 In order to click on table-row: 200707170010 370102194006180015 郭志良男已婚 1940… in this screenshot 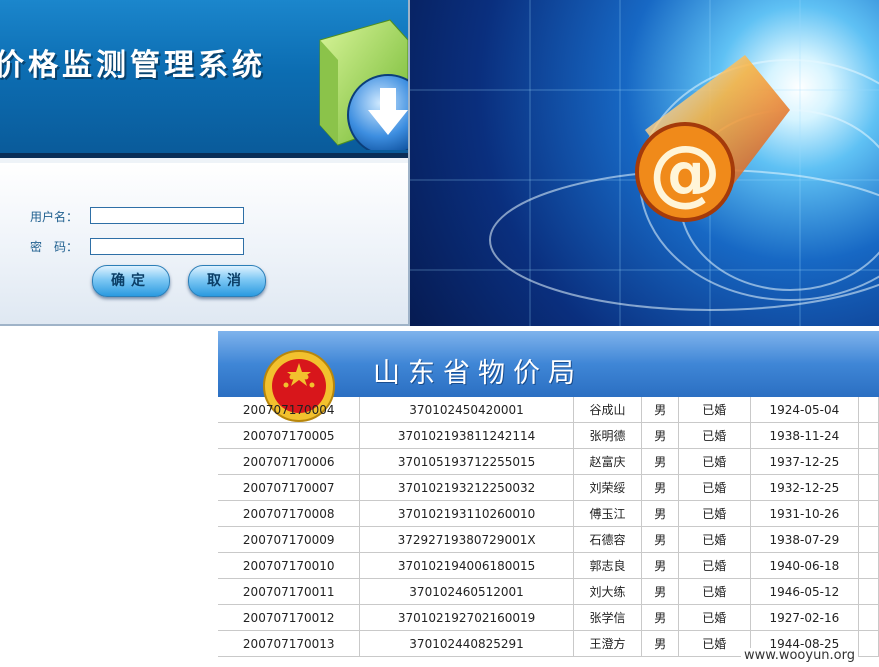, I will do `click(548, 565)`.